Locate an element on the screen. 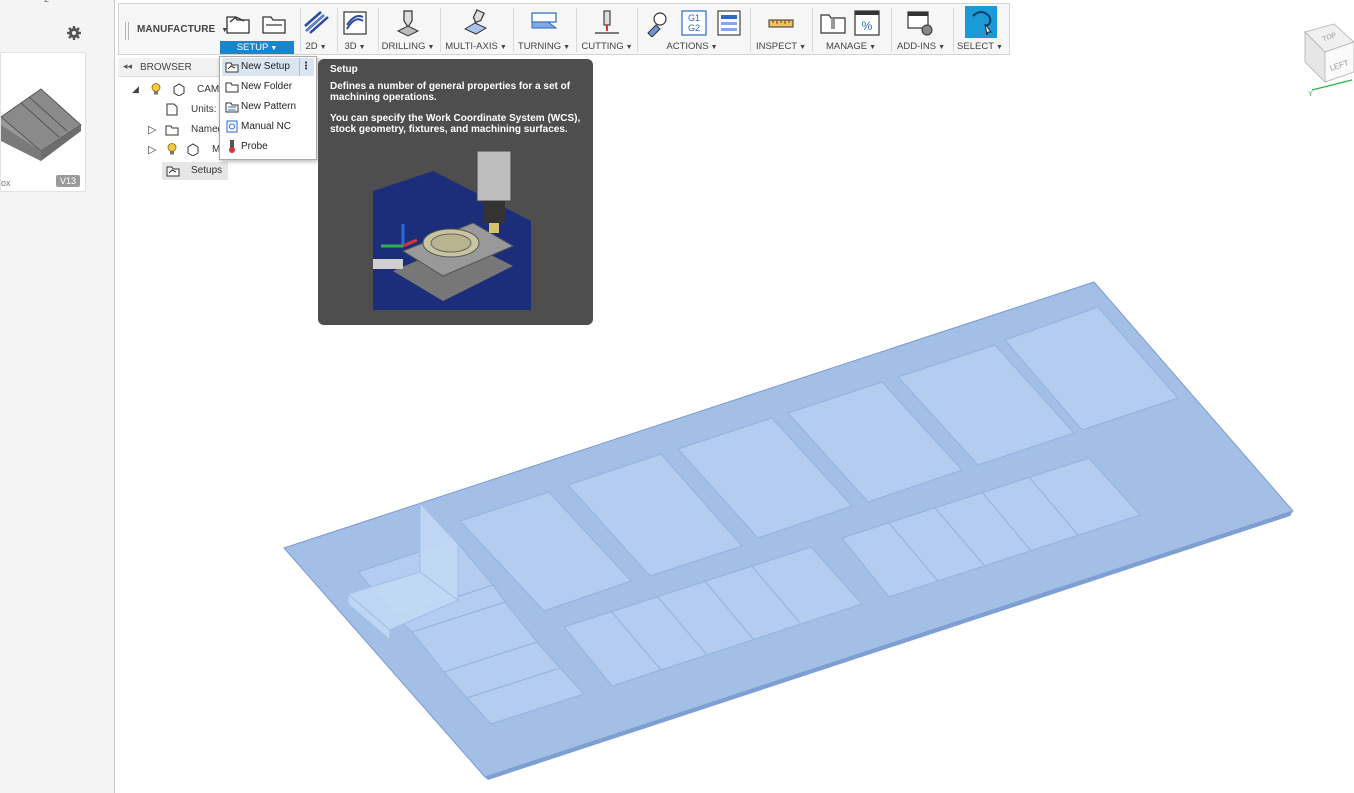  menu-item-probe: Probe is located at coordinates (268, 147).